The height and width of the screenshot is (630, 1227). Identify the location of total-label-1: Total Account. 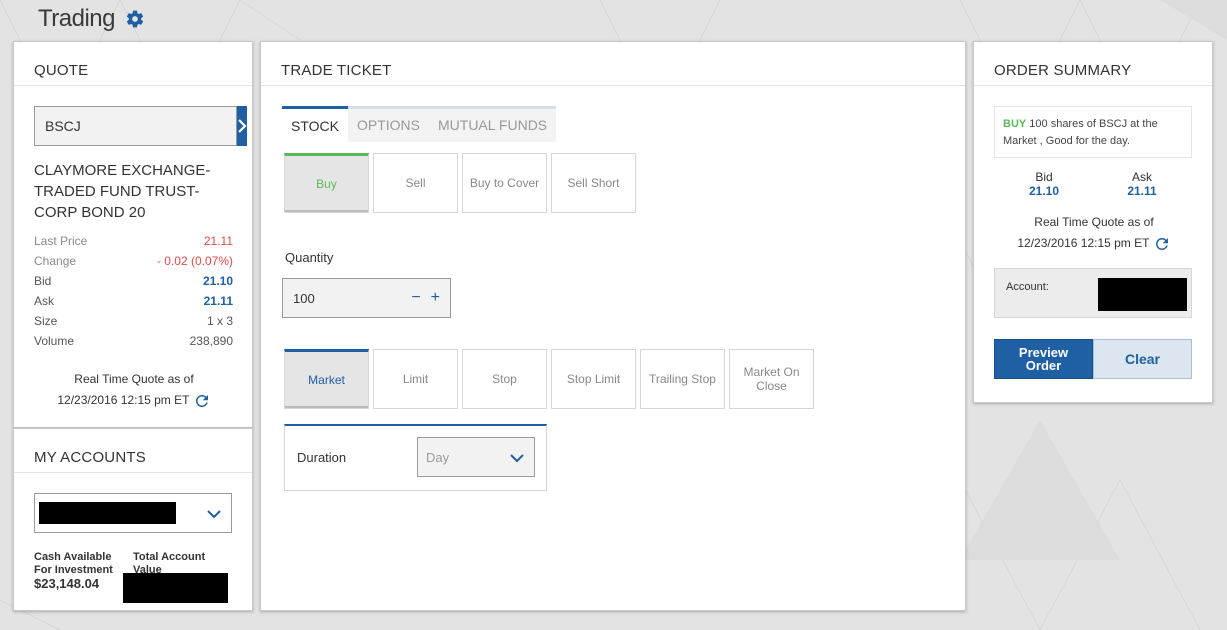
(169, 557).